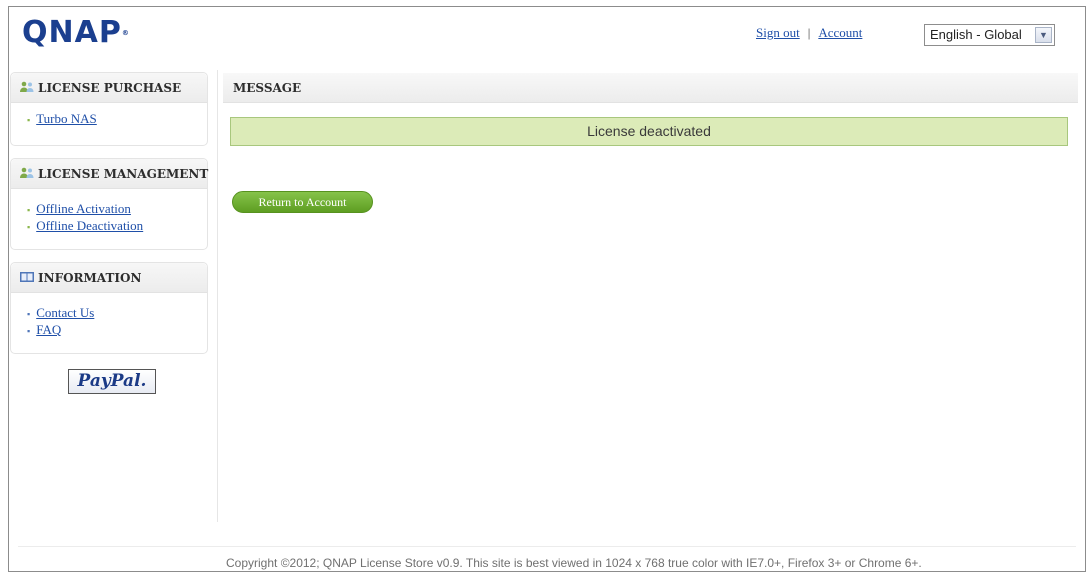 Image resolution: width=1092 pixels, height=575 pixels. I want to click on license-purchase-title: LICENSE PURCHASE, so click(110, 88).